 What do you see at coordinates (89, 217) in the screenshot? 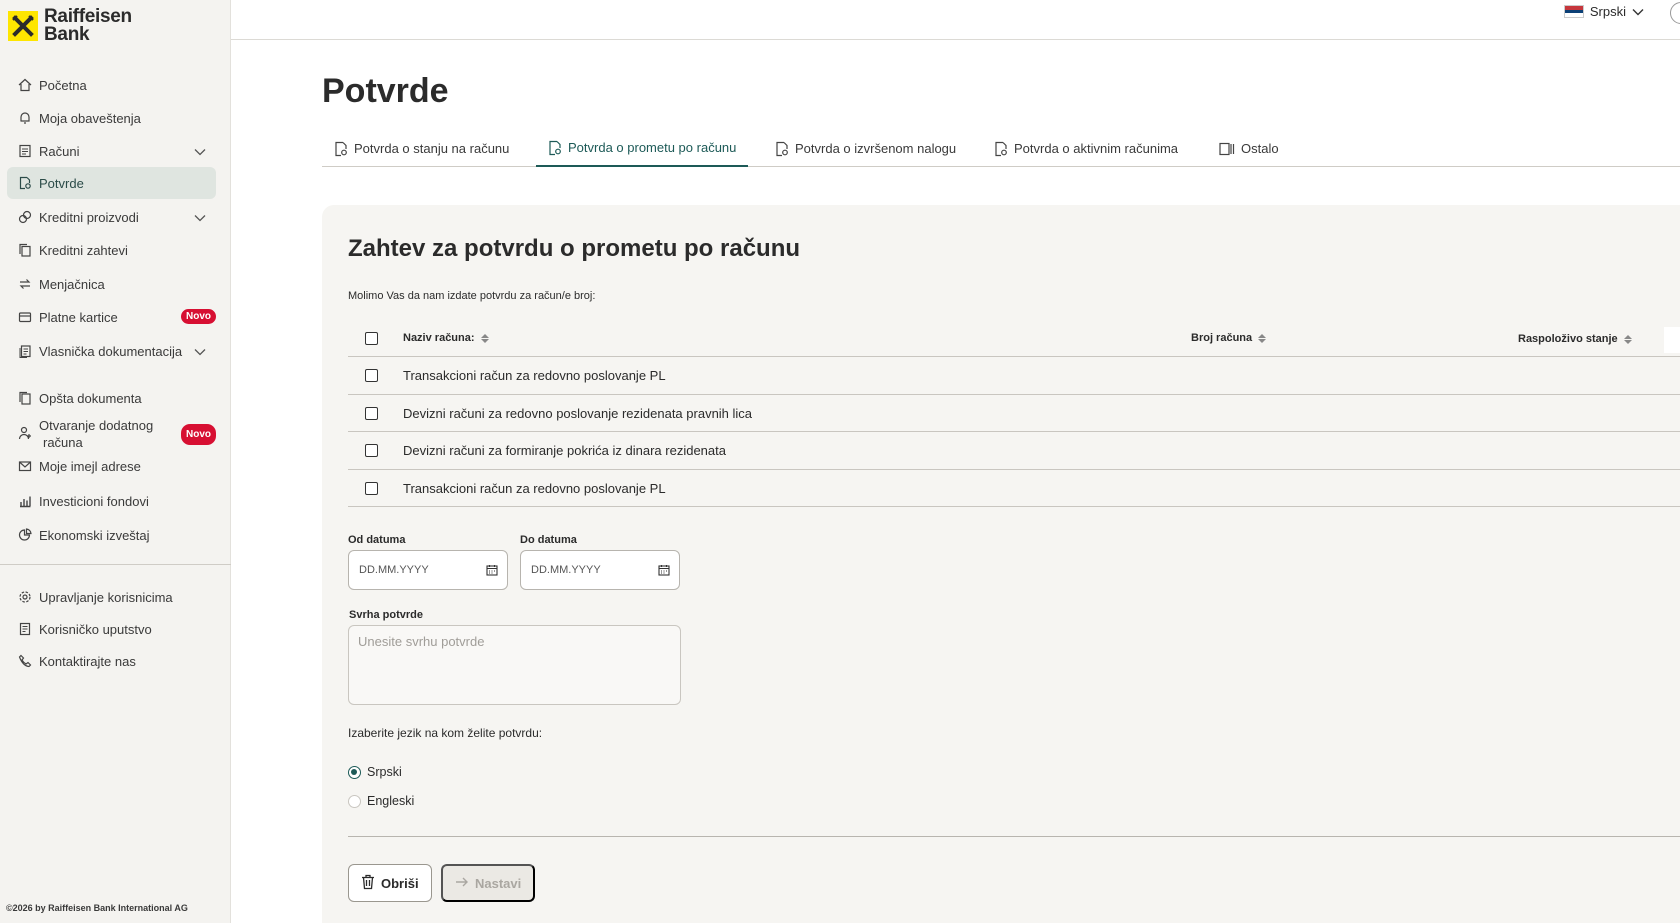
I see `sidebar-item-label: Kreditni proizvodi` at bounding box center [89, 217].